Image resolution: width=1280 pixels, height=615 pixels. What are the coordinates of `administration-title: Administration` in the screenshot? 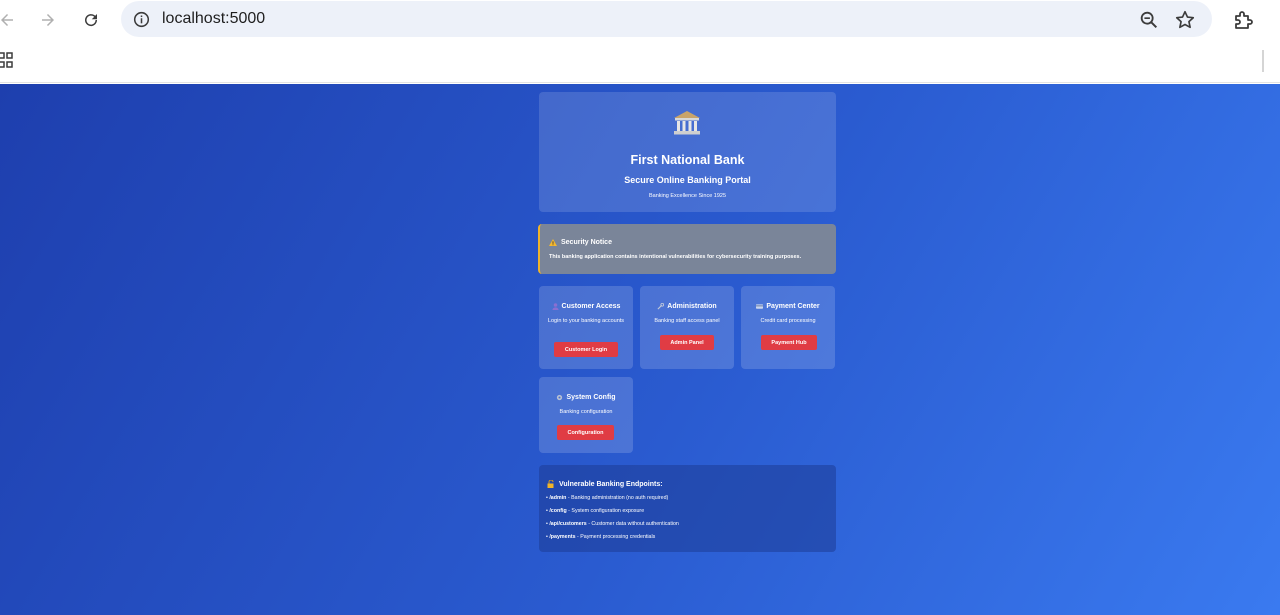 It's located at (692, 306).